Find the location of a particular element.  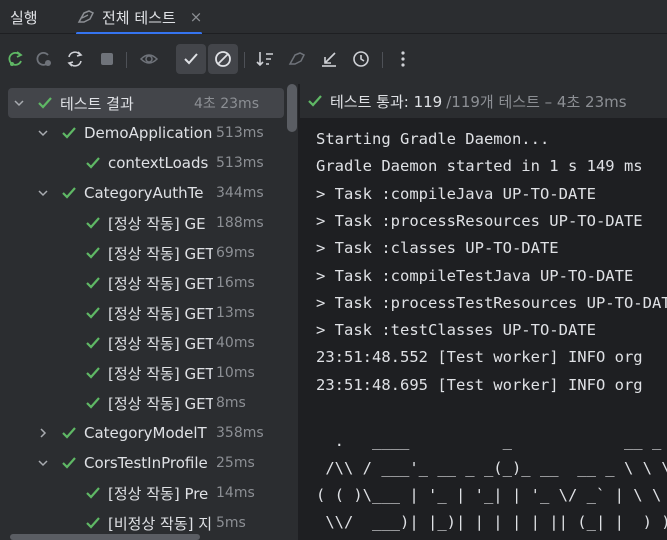

console-line: > Task :testClasses UP-TO-DATE is located at coordinates (456, 330).